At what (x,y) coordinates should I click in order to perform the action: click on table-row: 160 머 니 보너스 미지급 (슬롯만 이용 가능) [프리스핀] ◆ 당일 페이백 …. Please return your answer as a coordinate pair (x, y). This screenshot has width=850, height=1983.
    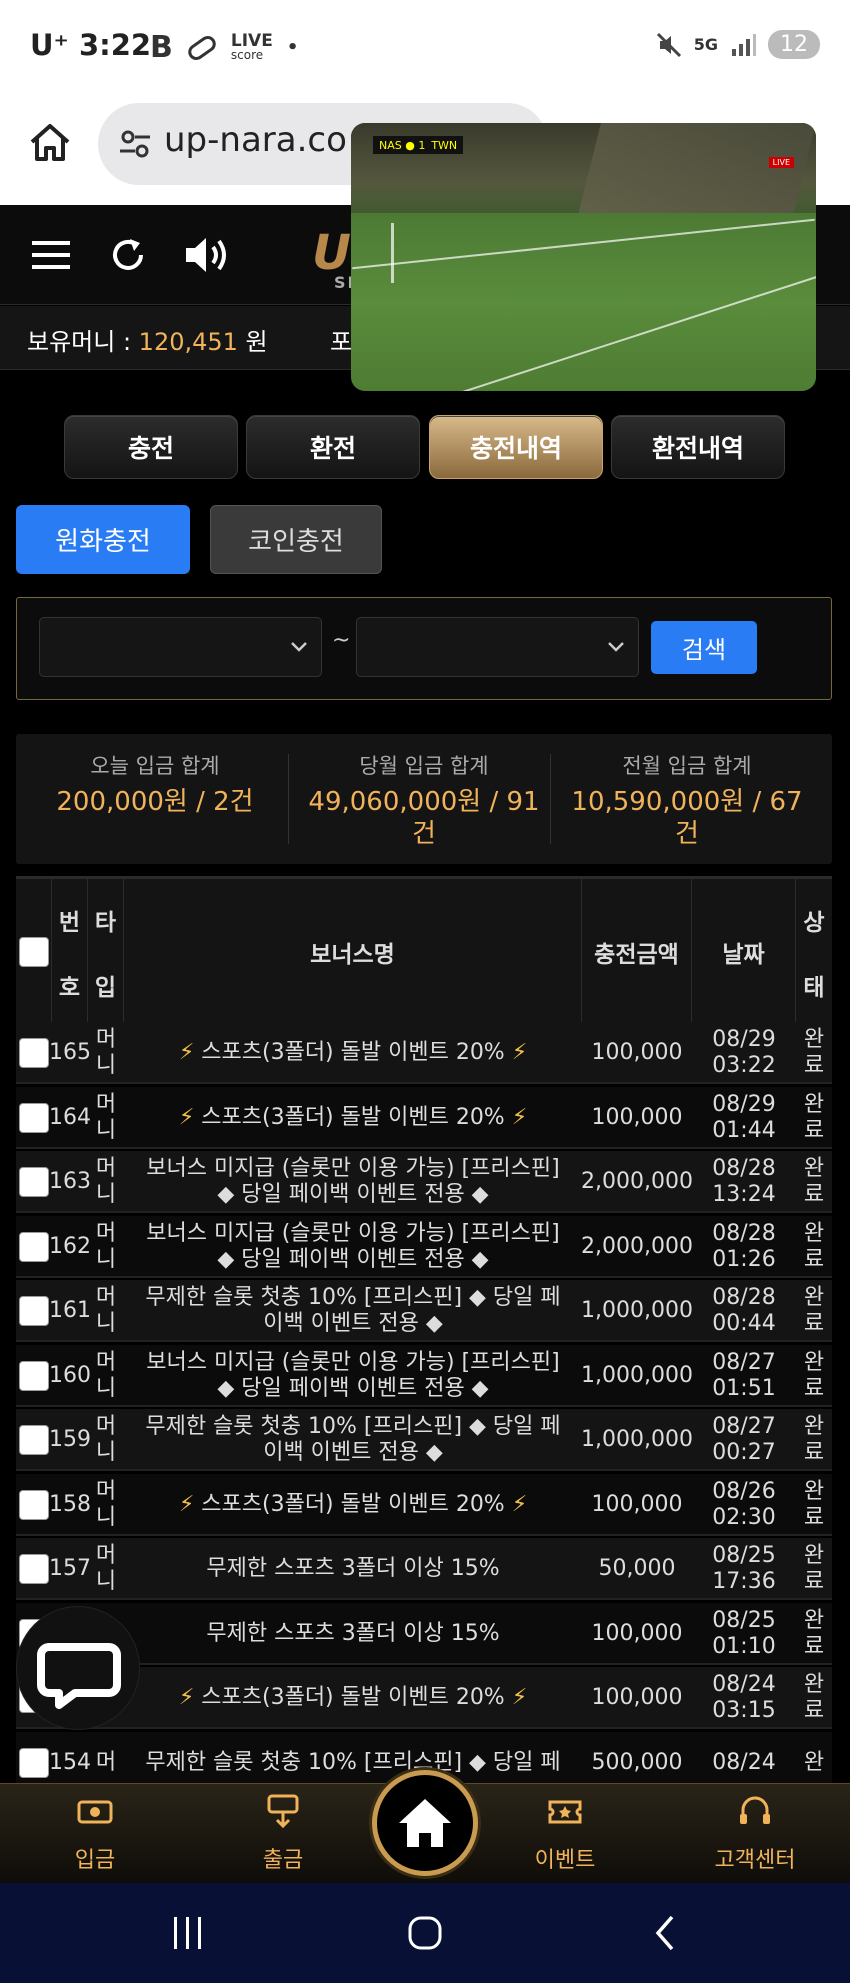
    Looking at the image, I should click on (424, 1375).